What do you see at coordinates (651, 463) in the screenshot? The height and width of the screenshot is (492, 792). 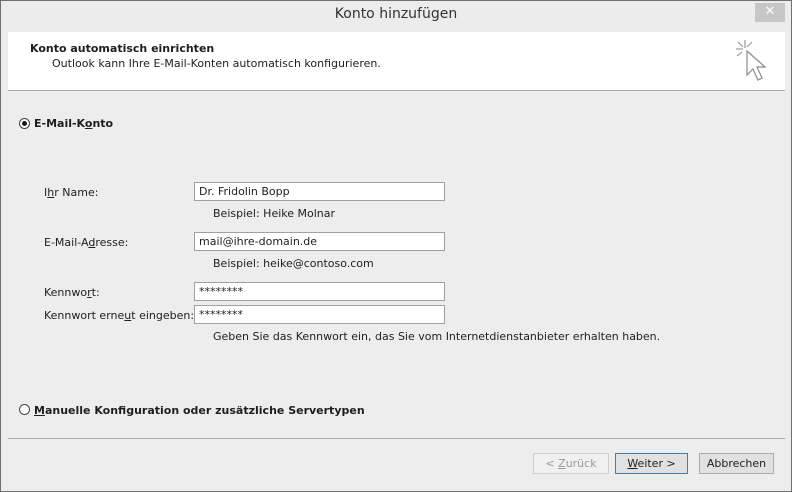 I see `next-button: Weiter >` at bounding box center [651, 463].